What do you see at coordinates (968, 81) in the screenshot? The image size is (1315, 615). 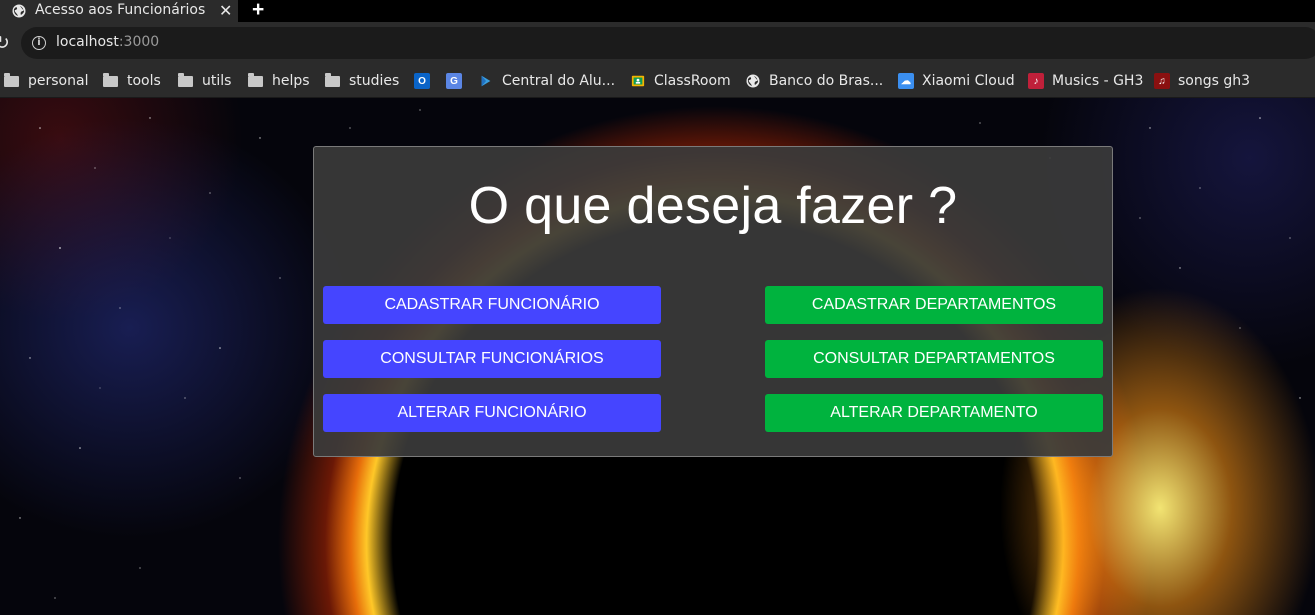 I see `bookmark-label: Xiaomi Cloud` at bounding box center [968, 81].